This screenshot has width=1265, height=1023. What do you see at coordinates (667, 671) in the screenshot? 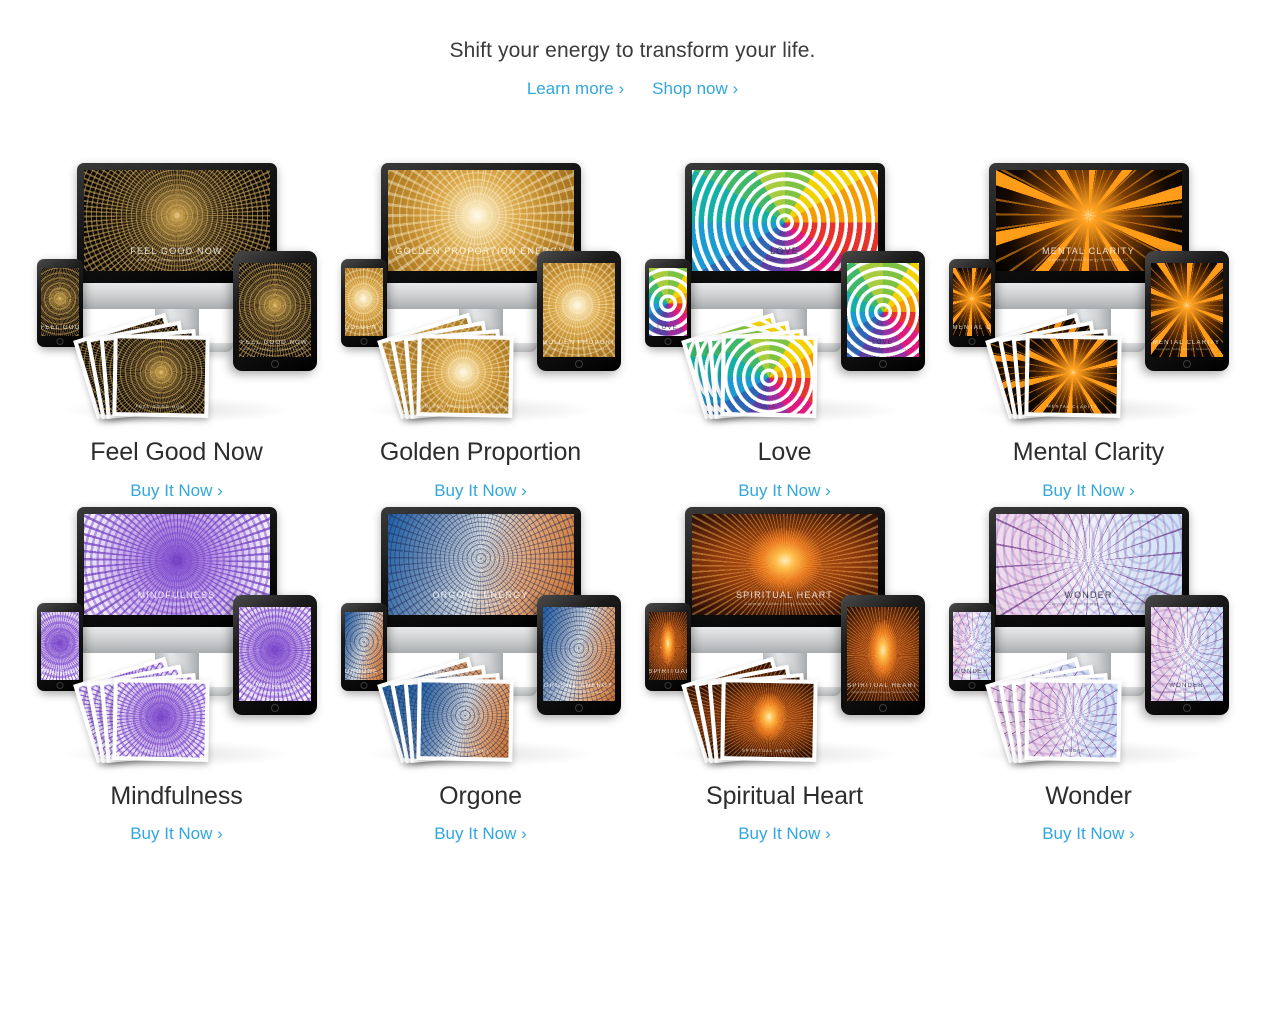
I see `artwork-title-text: SPIRITUAL HEART` at bounding box center [667, 671].